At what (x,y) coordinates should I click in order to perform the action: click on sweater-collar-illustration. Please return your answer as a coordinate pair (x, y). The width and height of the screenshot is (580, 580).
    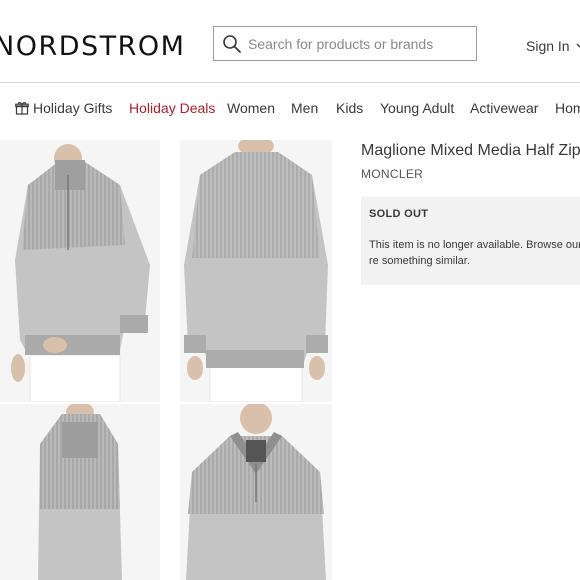
    Looking at the image, I should click on (256, 492).